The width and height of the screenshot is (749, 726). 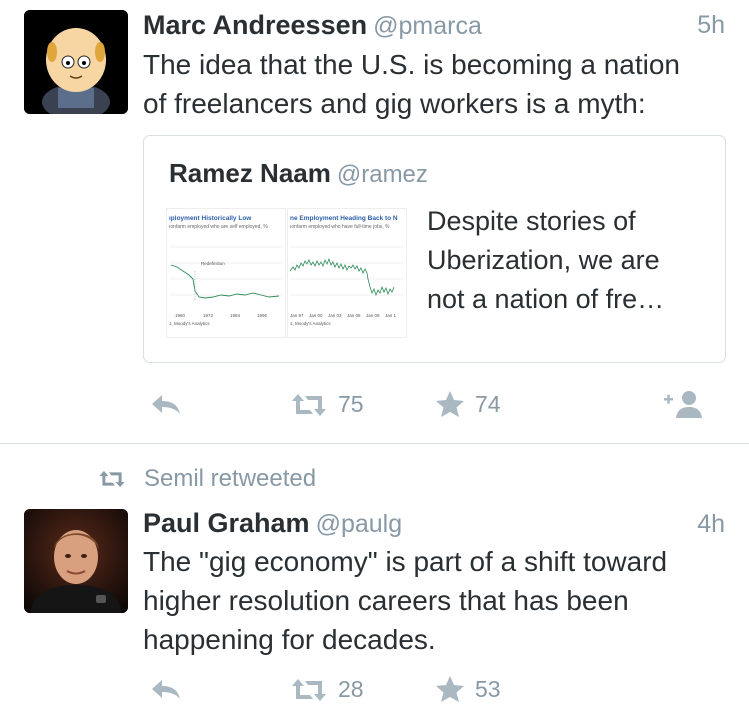 What do you see at coordinates (468, 404) in the screenshot?
I see `favorite-button: 74` at bounding box center [468, 404].